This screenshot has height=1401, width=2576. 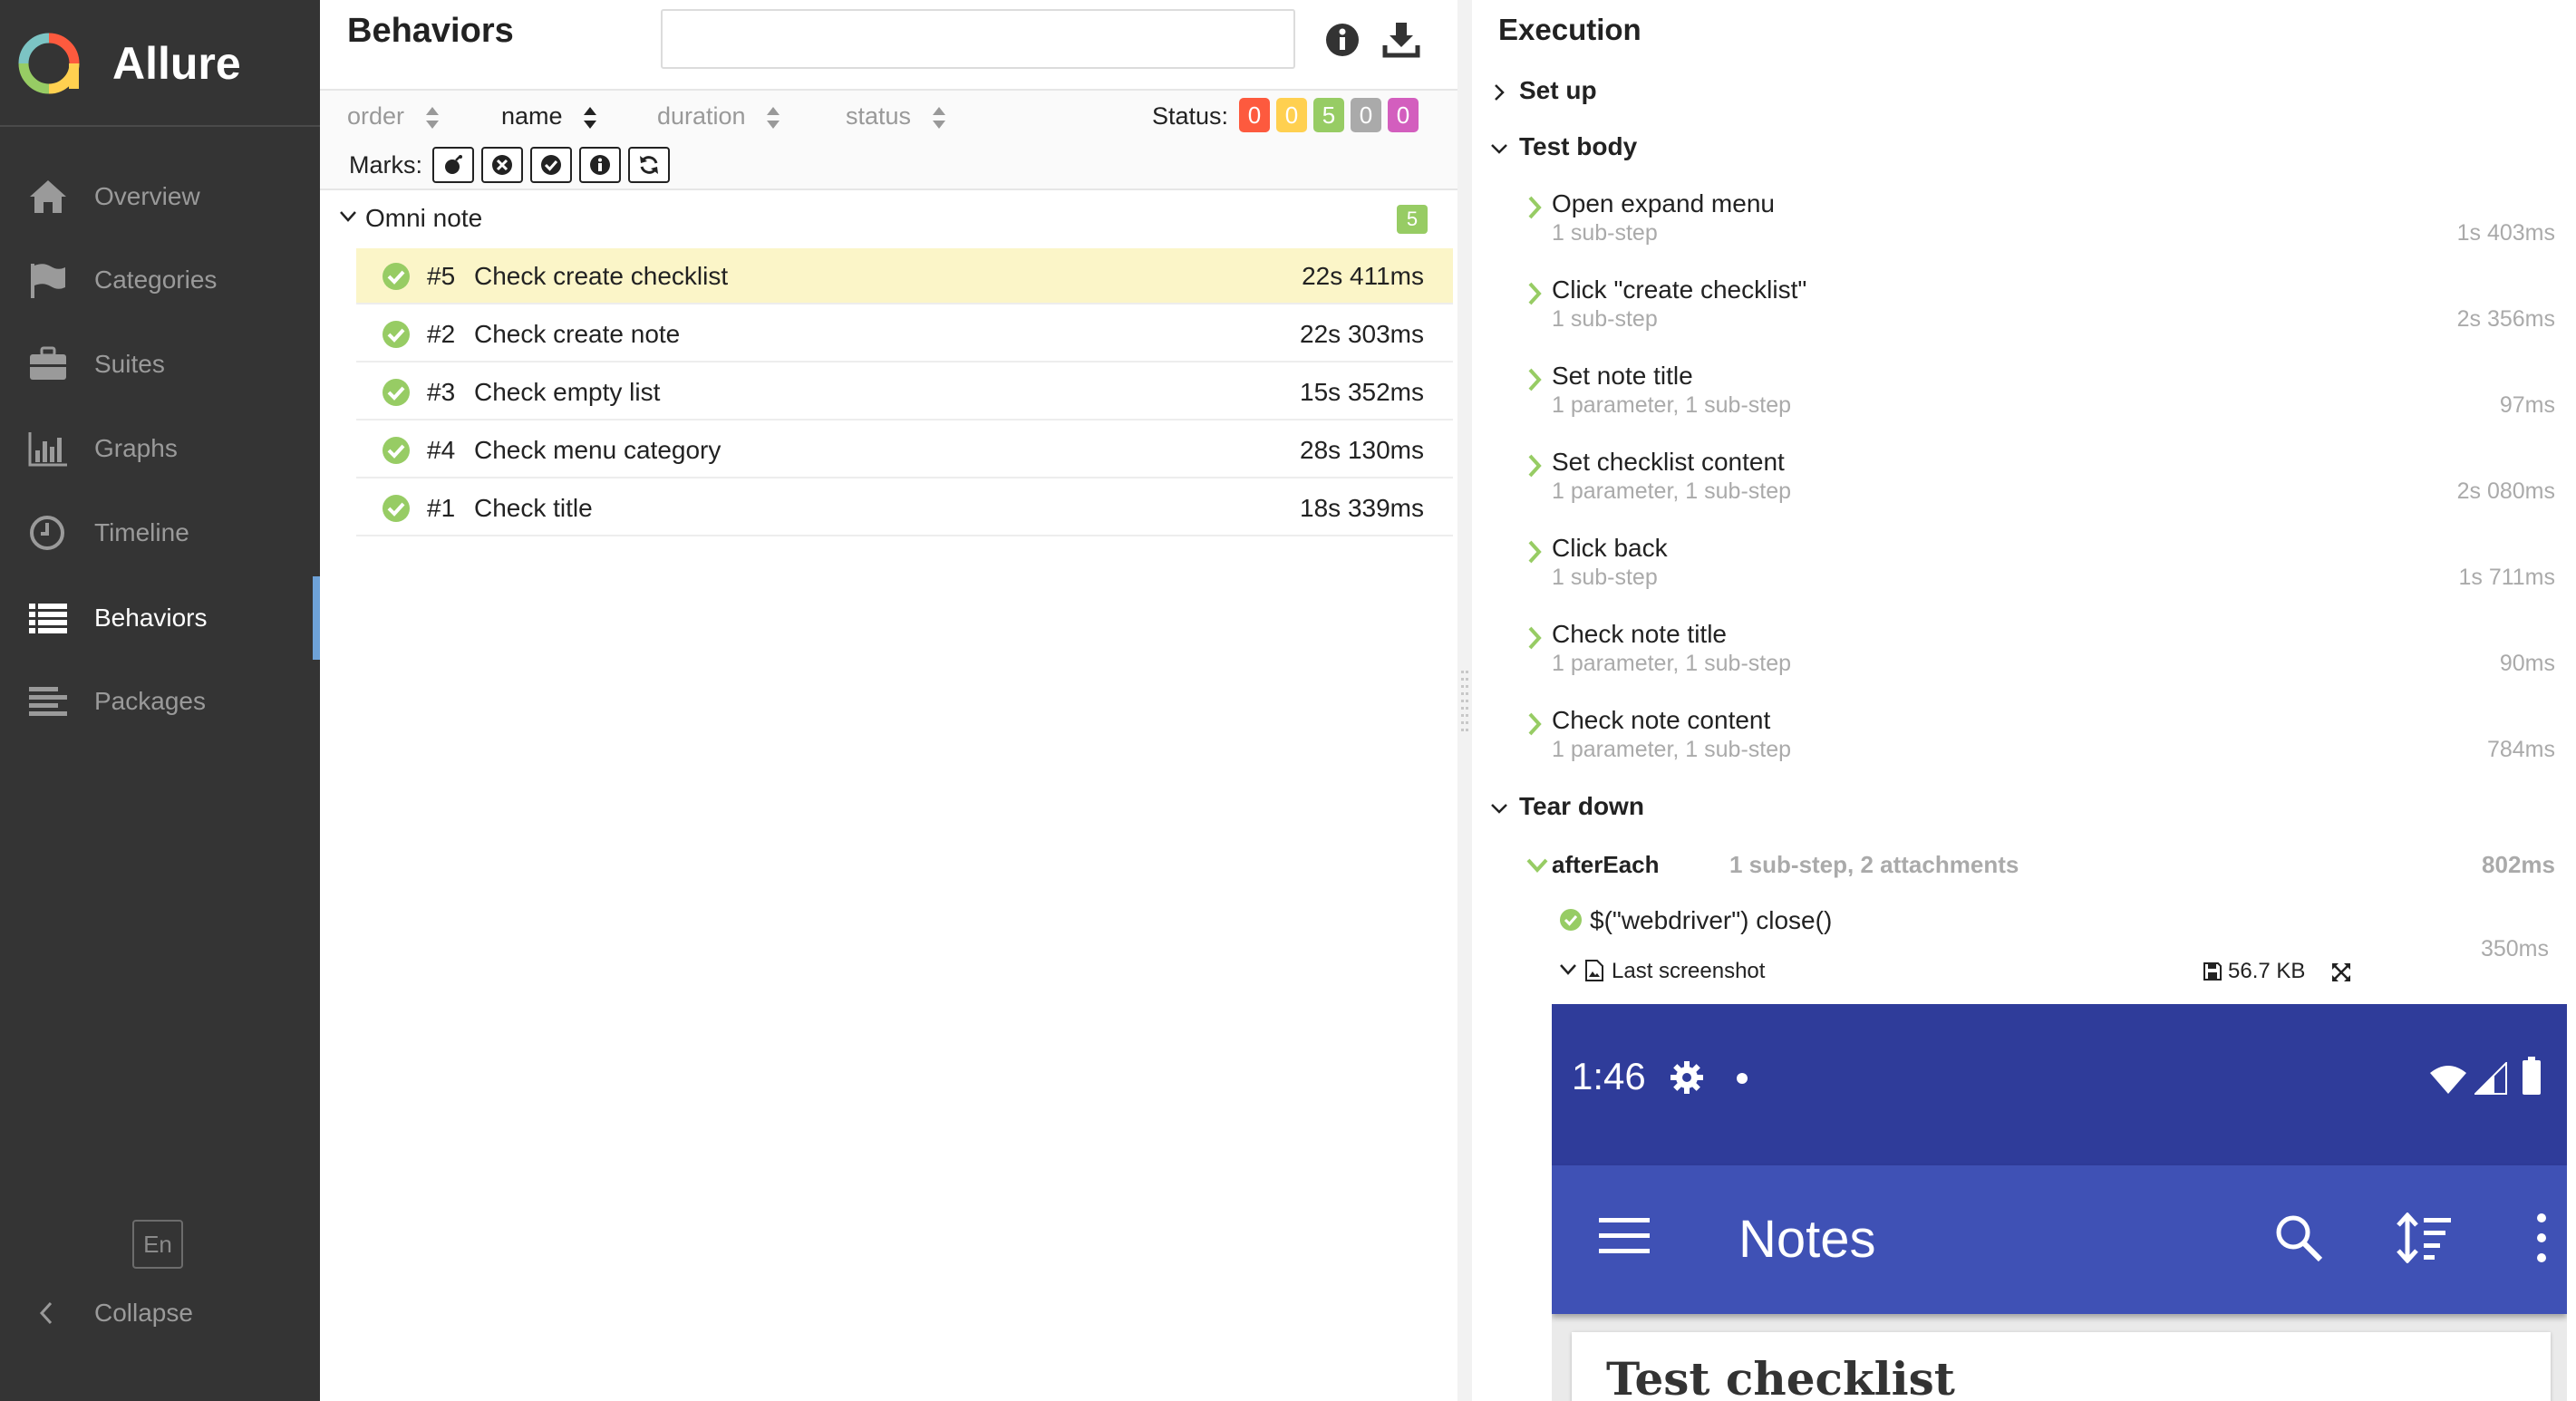 What do you see at coordinates (441, 450) in the screenshot?
I see `test-number: #4` at bounding box center [441, 450].